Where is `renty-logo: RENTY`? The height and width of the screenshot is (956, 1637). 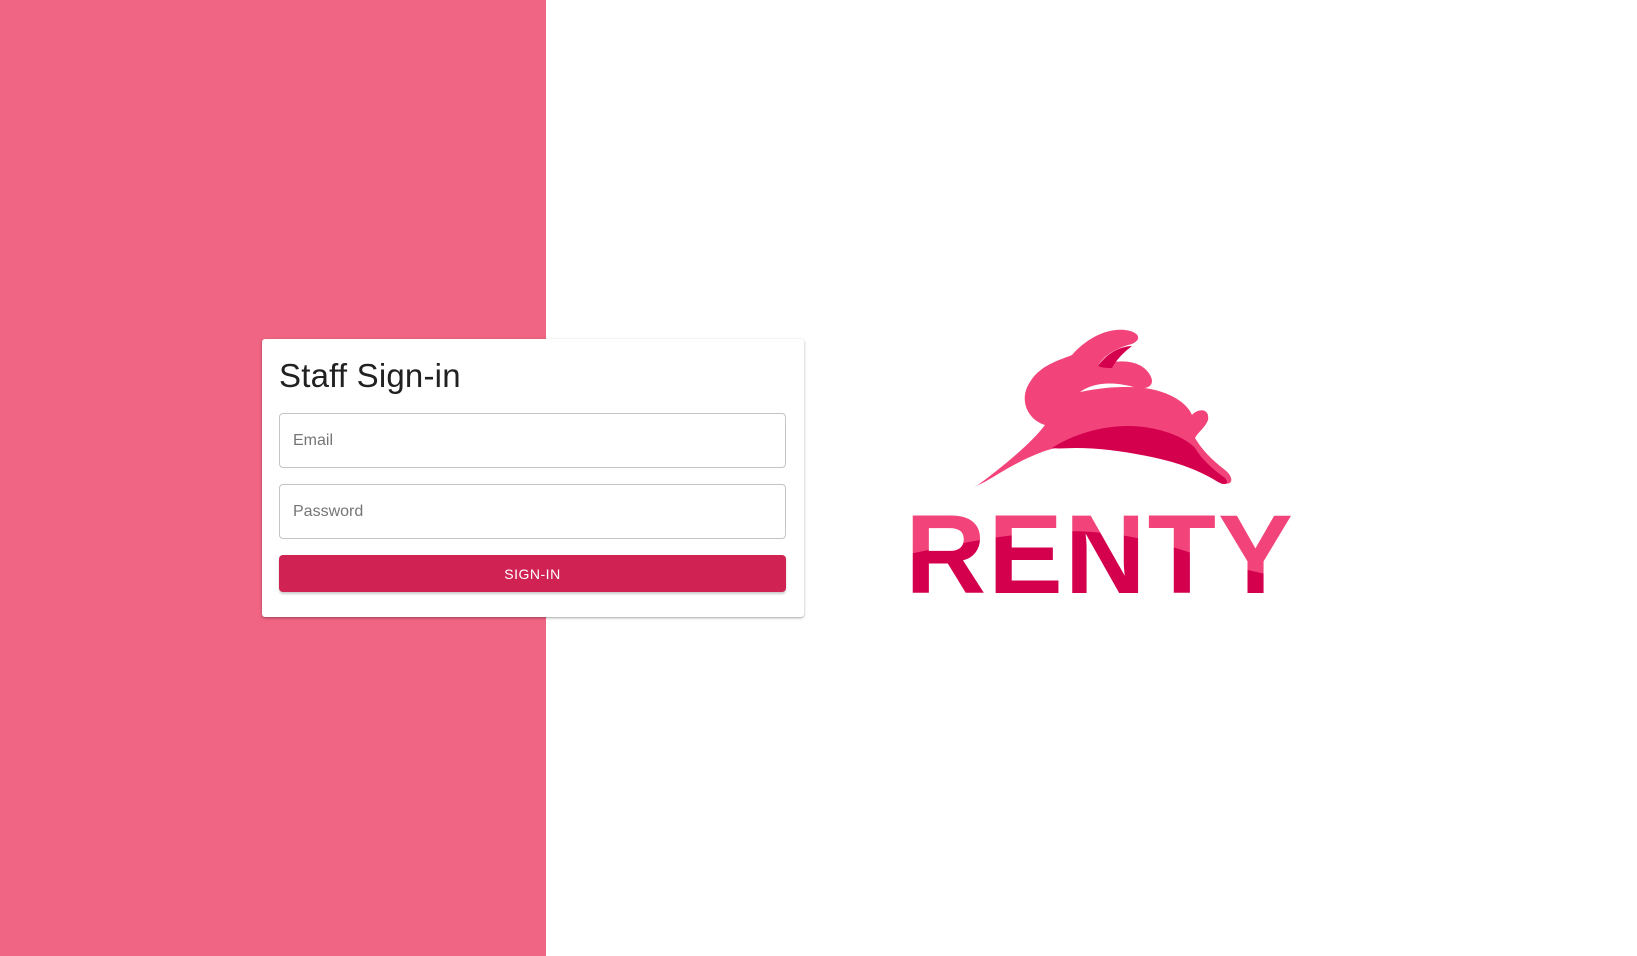 renty-logo: RENTY is located at coordinates (1100, 465).